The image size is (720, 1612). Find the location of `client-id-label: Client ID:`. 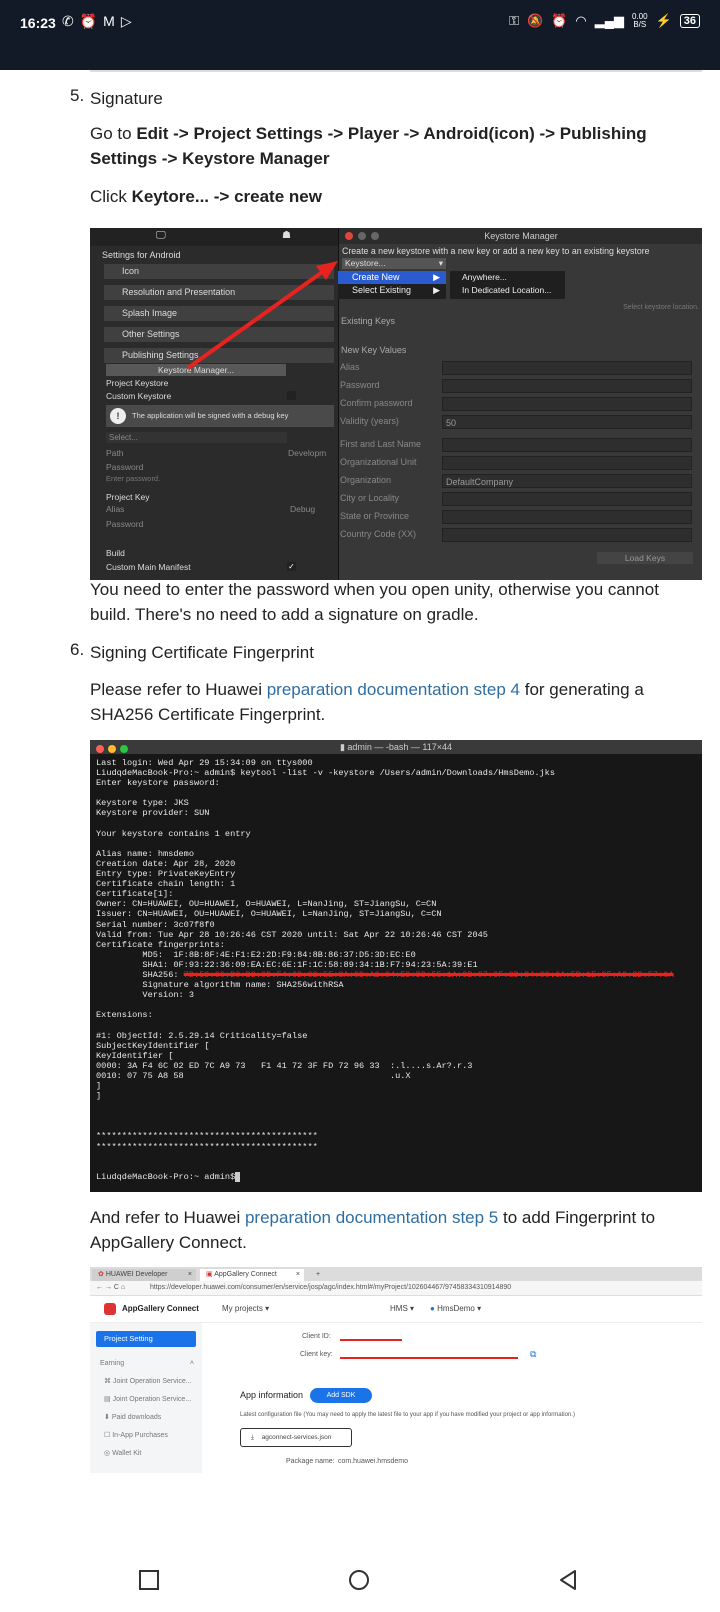

client-id-label: Client ID: is located at coordinates (316, 1336).